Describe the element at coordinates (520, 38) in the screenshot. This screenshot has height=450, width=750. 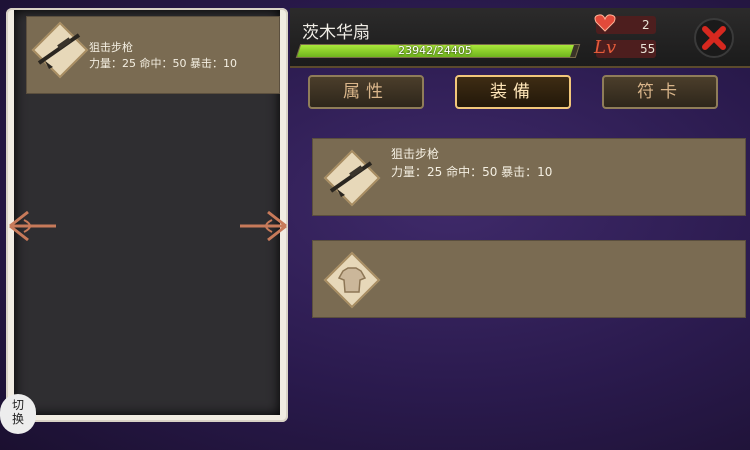
I see `character-header: 茨木华扇 23942/24405 2 Lv 55` at that location.